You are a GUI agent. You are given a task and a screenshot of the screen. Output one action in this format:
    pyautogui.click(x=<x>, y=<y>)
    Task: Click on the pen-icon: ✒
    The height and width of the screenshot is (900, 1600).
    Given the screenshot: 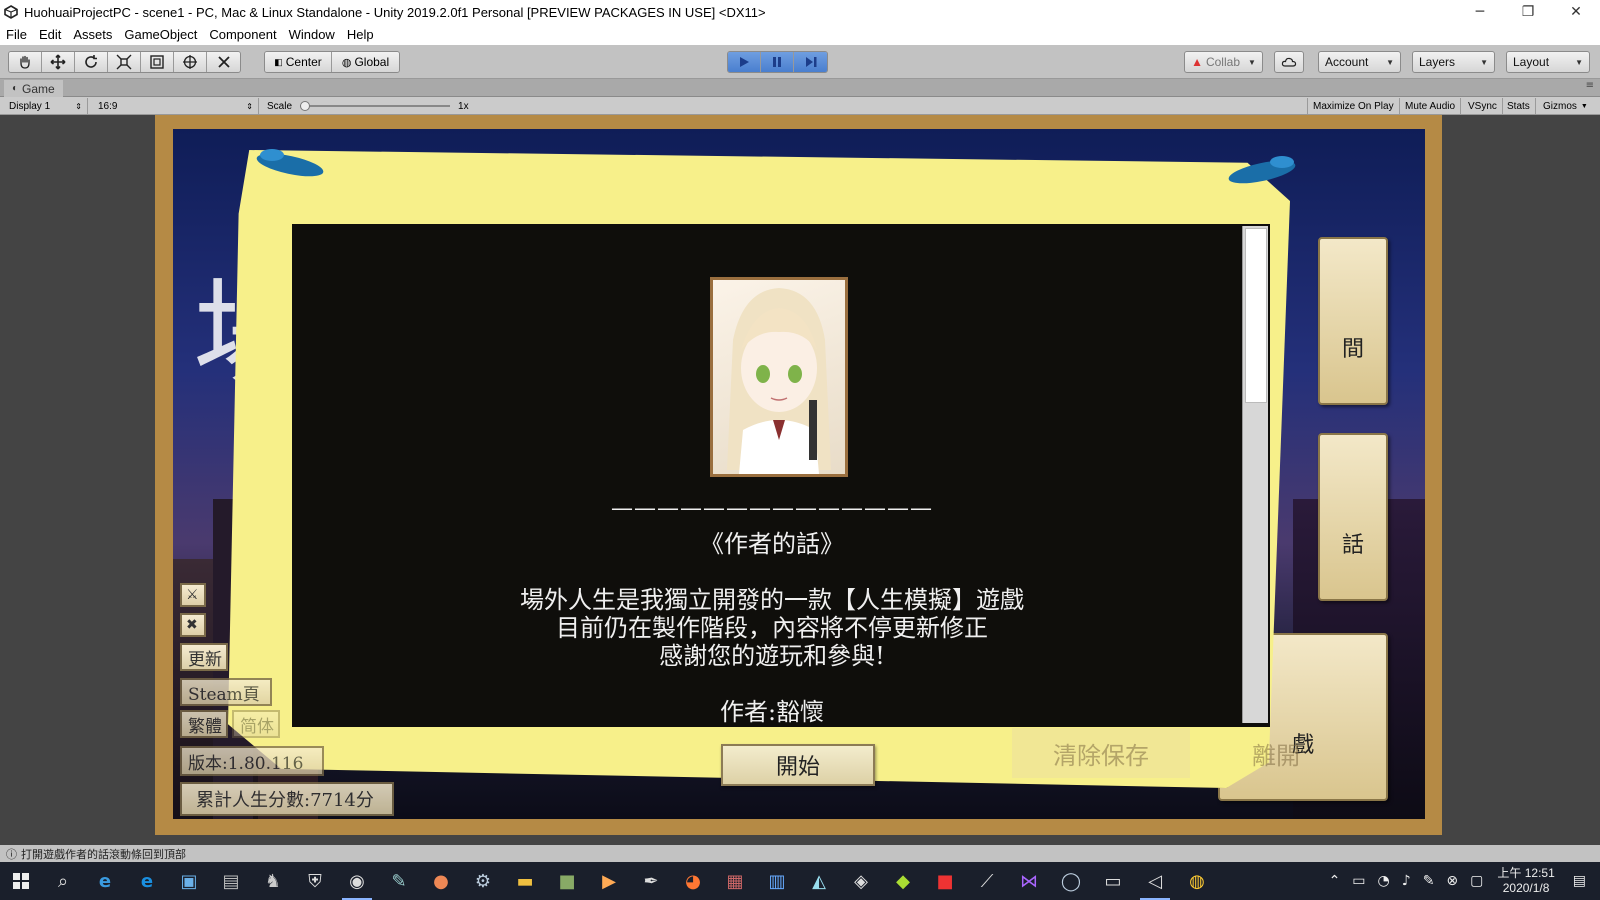 What is the action you would take?
    pyautogui.click(x=651, y=881)
    